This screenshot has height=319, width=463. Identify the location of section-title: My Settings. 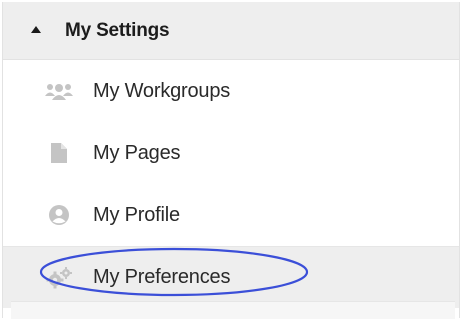
(117, 30).